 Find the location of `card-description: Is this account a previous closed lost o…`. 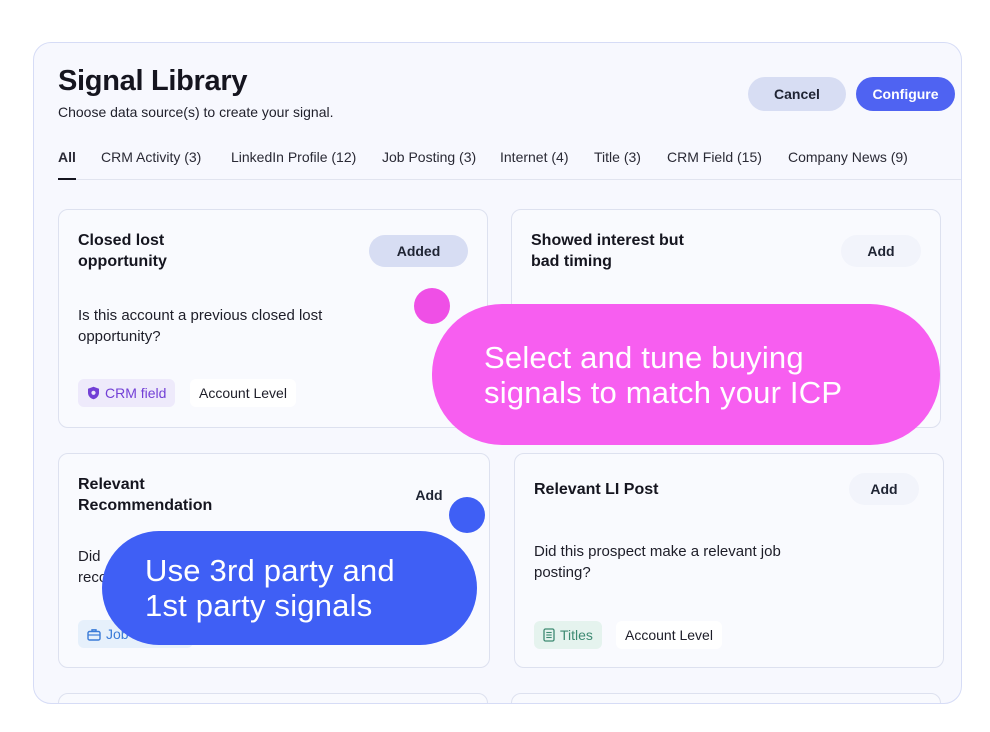

card-description: Is this account a previous closed lost o… is located at coordinates (200, 326).